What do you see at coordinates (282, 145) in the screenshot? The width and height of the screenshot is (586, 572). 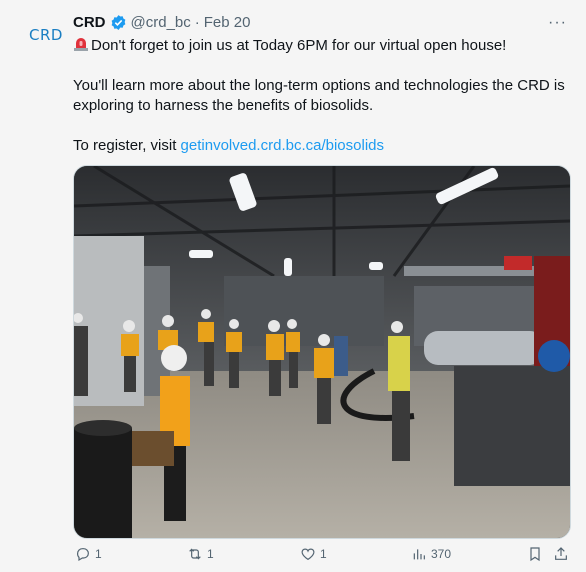 I see `register-link: getinvolved.crd.bc.ca/biosolids` at bounding box center [282, 145].